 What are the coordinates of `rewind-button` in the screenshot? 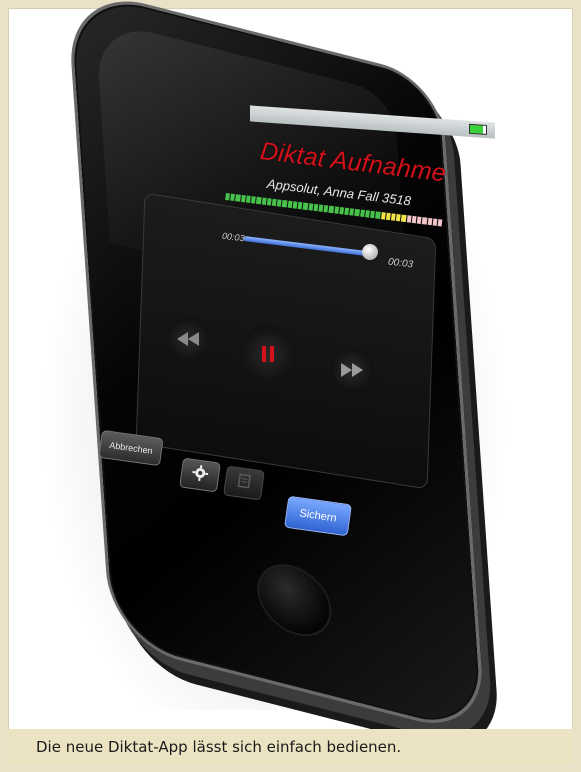 It's located at (188, 339).